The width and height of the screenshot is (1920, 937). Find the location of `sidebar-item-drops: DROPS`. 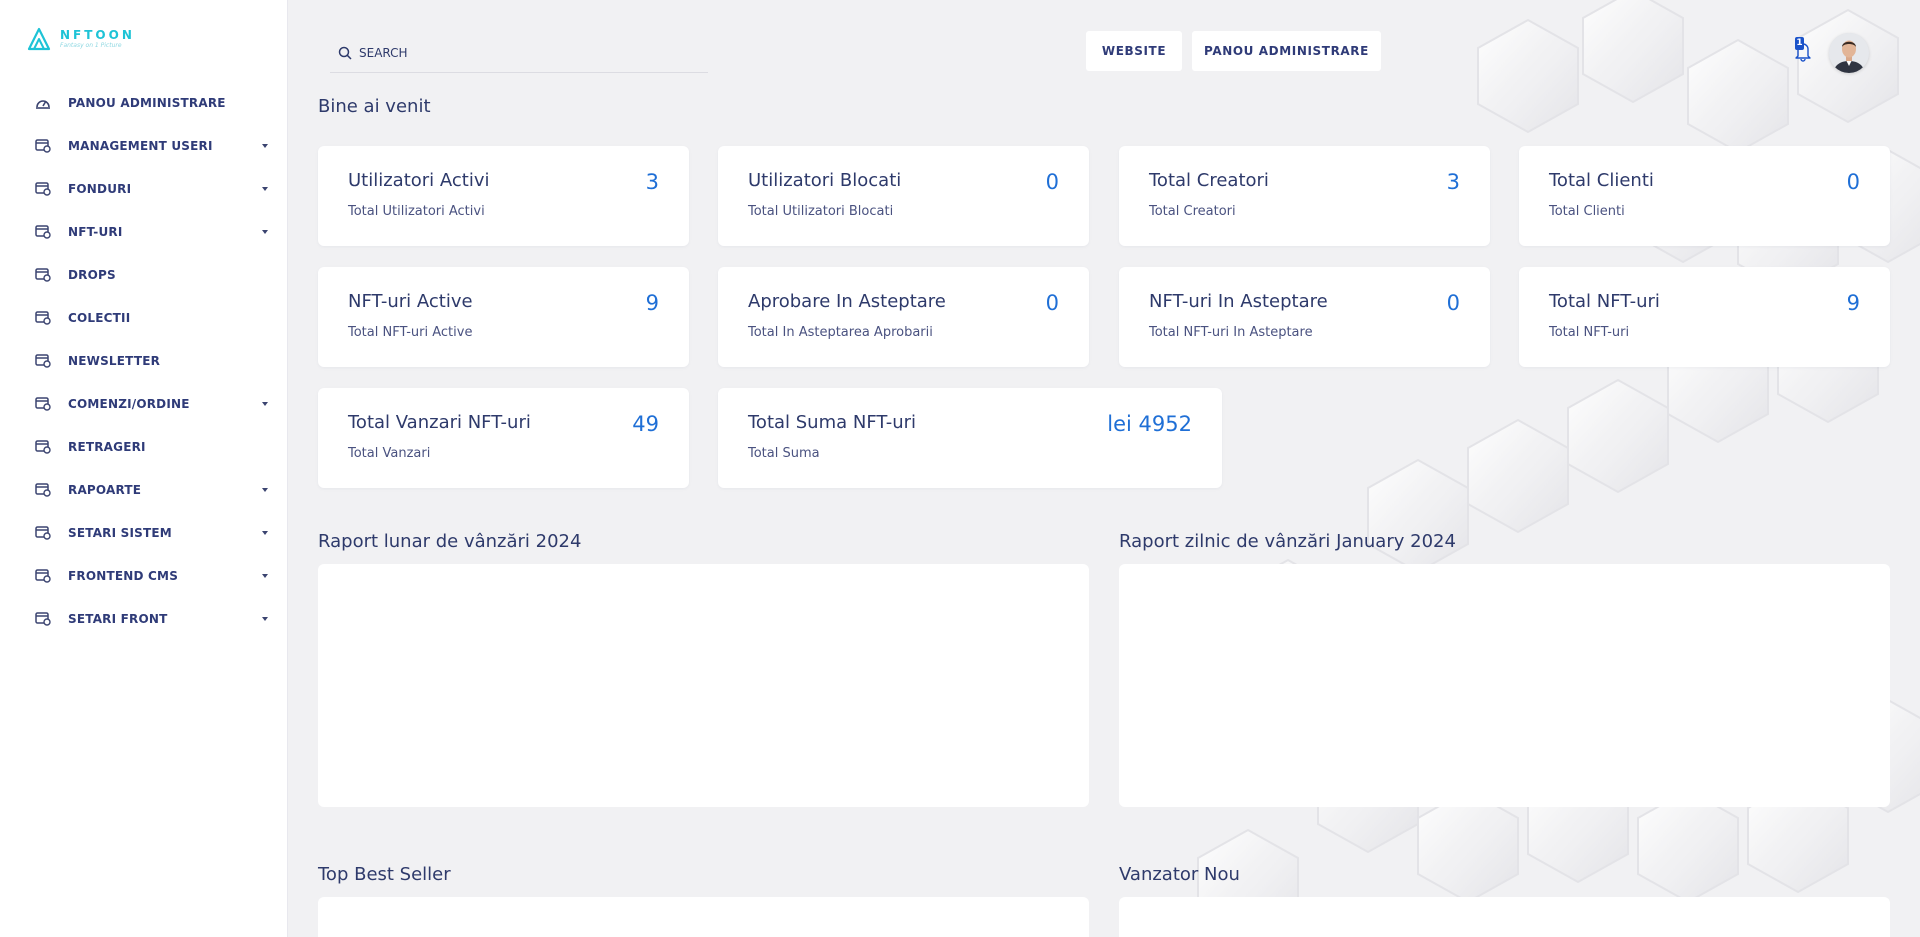

sidebar-item-drops: DROPS is located at coordinates (144, 274).